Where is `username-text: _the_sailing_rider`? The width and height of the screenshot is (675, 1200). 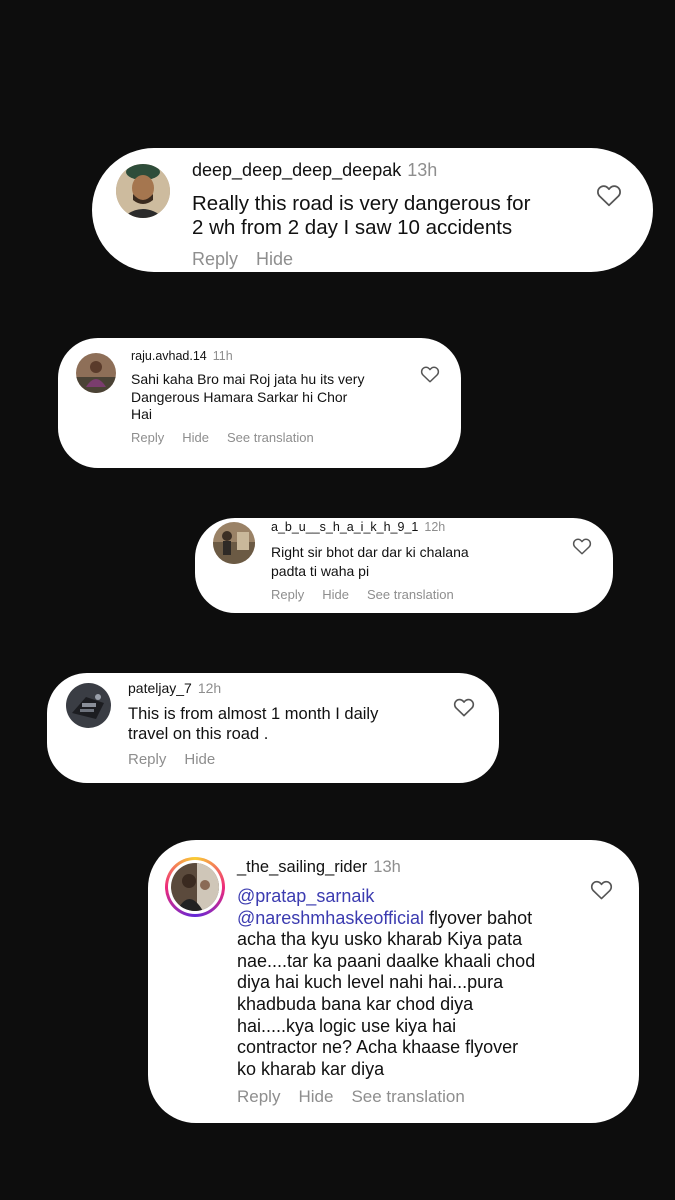 username-text: _the_sailing_rider is located at coordinates (302, 867).